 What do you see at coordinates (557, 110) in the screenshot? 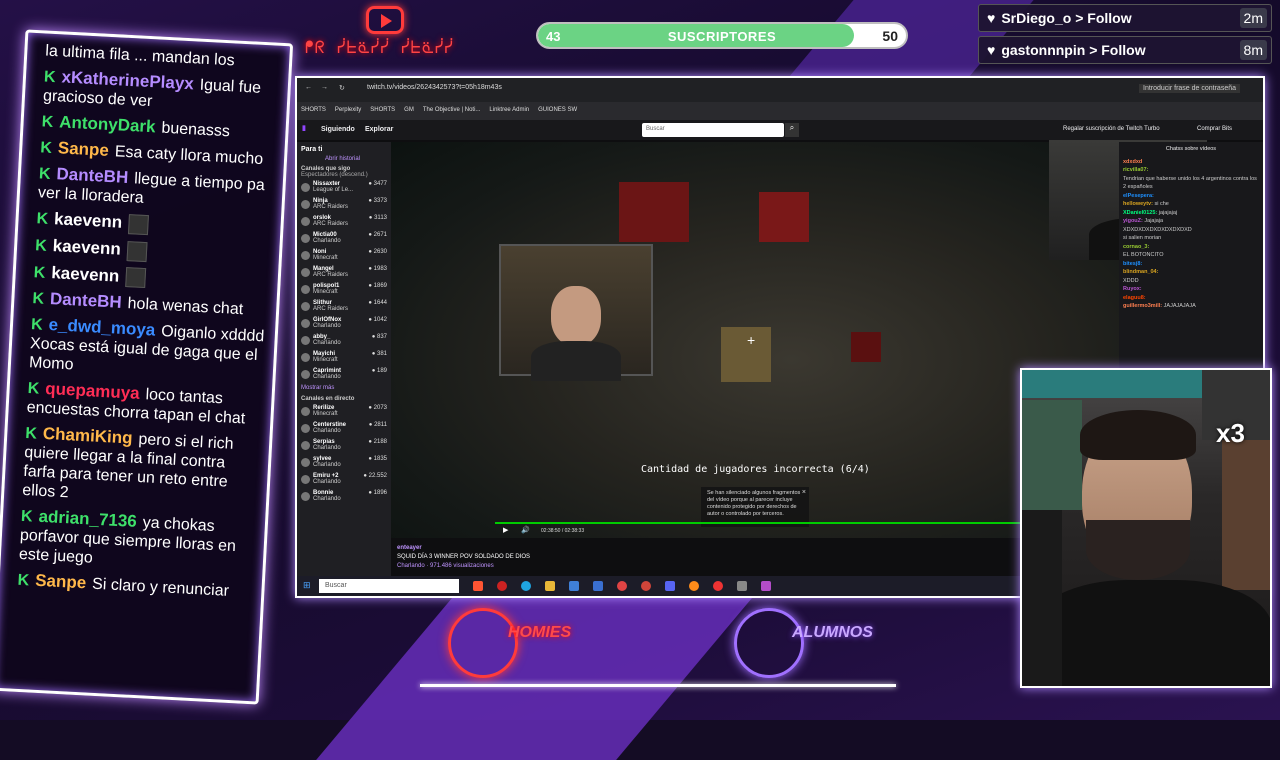
I see `bookmark-item: GUIONES SW` at bounding box center [557, 110].